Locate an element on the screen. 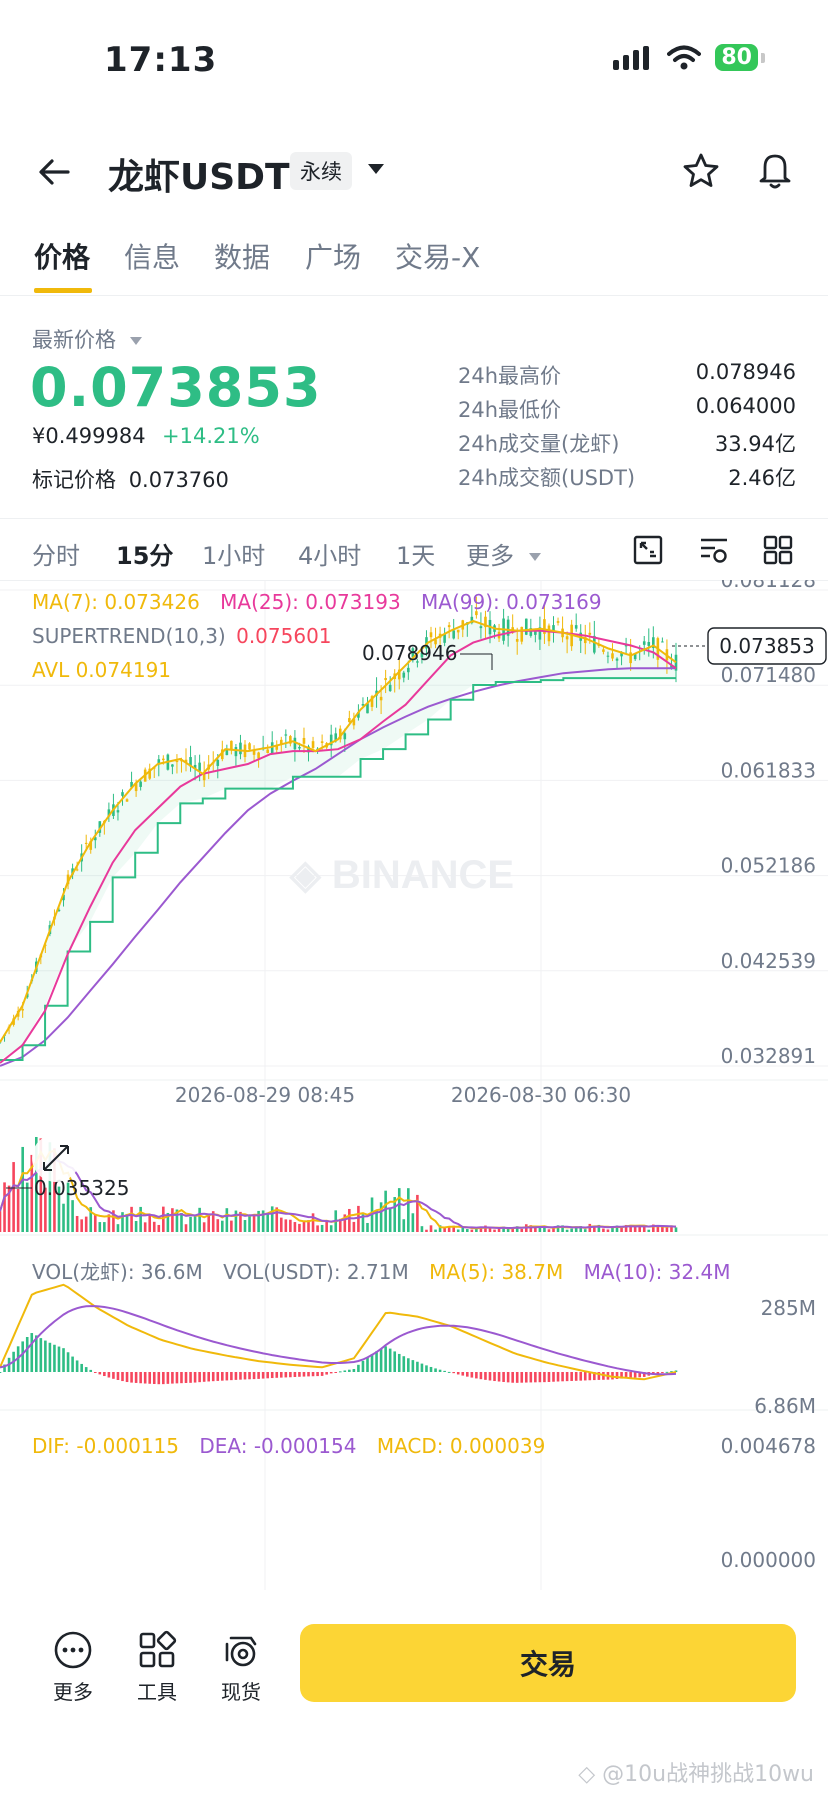 This screenshot has width=828, height=1796. ma7-value: MA(7): 0.073426 is located at coordinates (116, 602).